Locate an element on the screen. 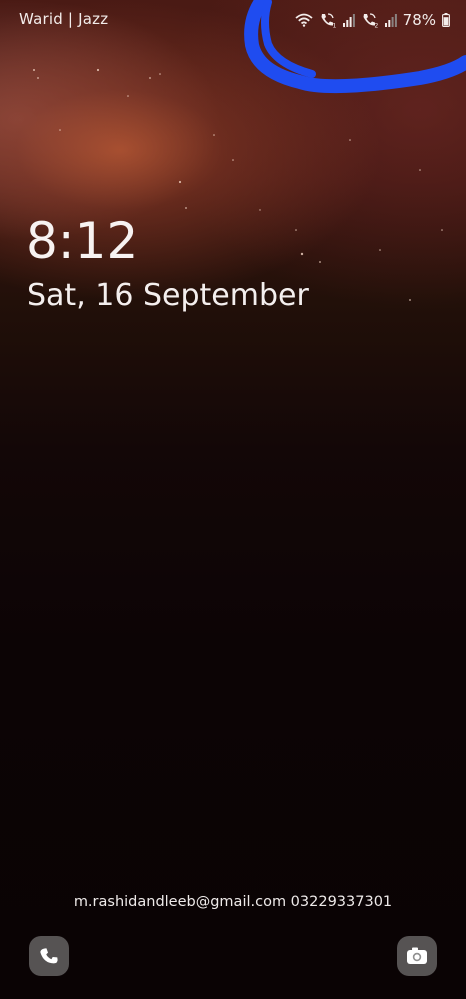  svg-text: 1 is located at coordinates (334, 26).